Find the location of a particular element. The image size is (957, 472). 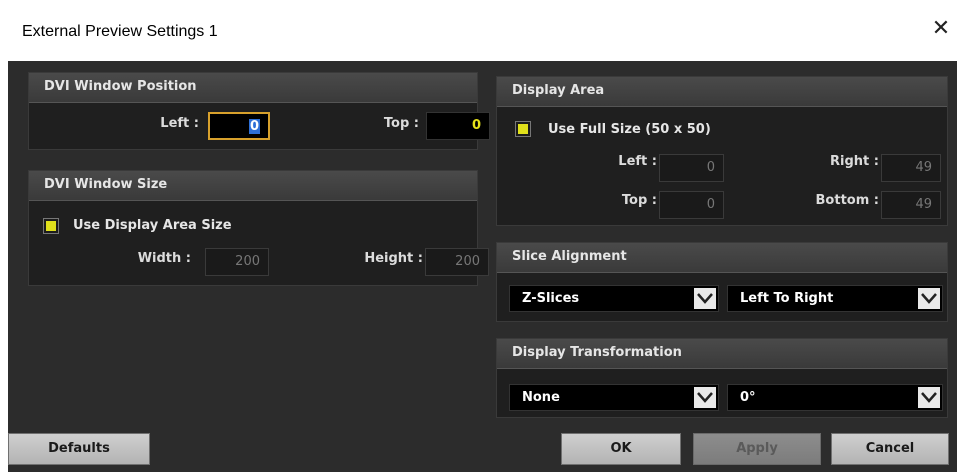

slice-direction-dropdown: Left To Right is located at coordinates (835, 298).